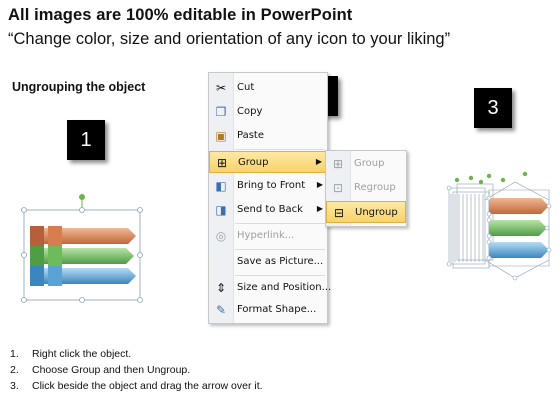 This screenshot has height=420, width=560. What do you see at coordinates (376, 212) in the screenshot?
I see `submenu-item-label: Ungroup` at bounding box center [376, 212].